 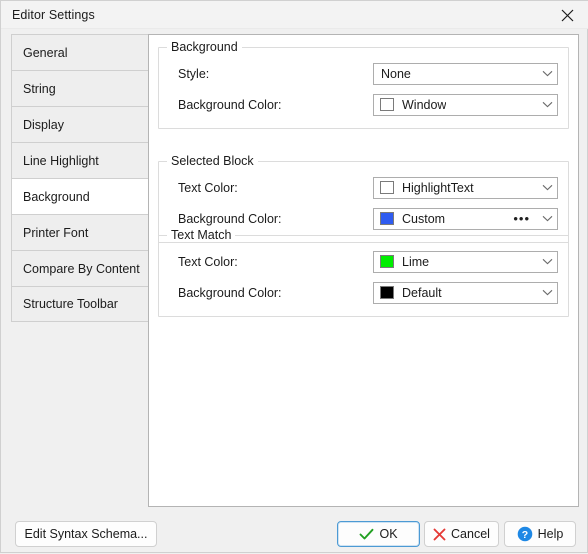 I want to click on combo-background-color: Window, so click(x=465, y=104).